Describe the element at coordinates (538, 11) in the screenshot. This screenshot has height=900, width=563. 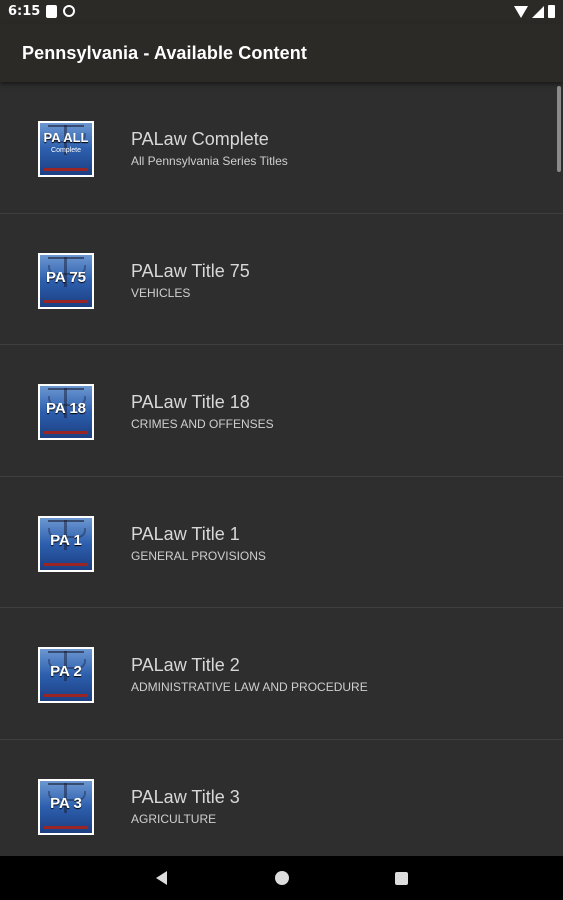
I see `signal-icon` at that location.